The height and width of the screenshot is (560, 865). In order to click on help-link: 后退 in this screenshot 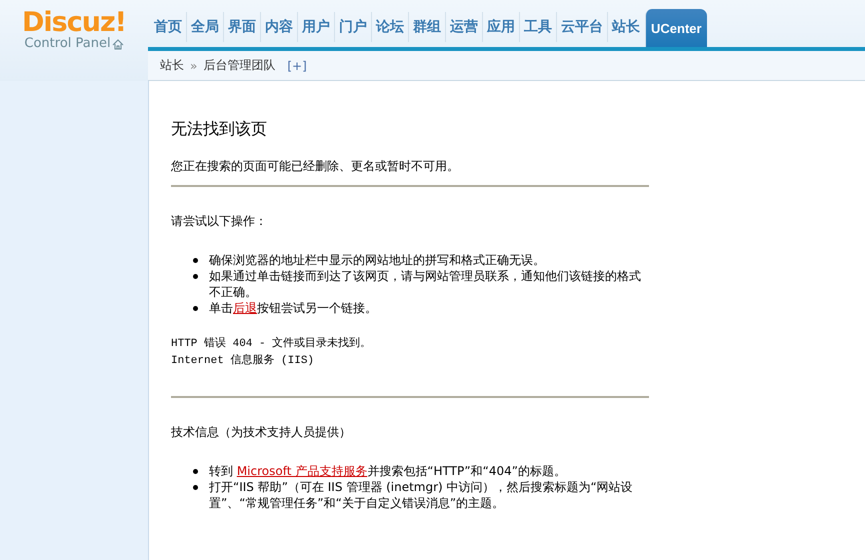, I will do `click(245, 308)`.